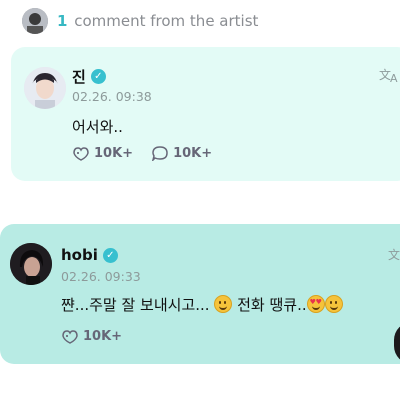 Image resolution: width=400 pixels, height=400 pixels. I want to click on header-label: 1 comment from the artist, so click(157, 21).